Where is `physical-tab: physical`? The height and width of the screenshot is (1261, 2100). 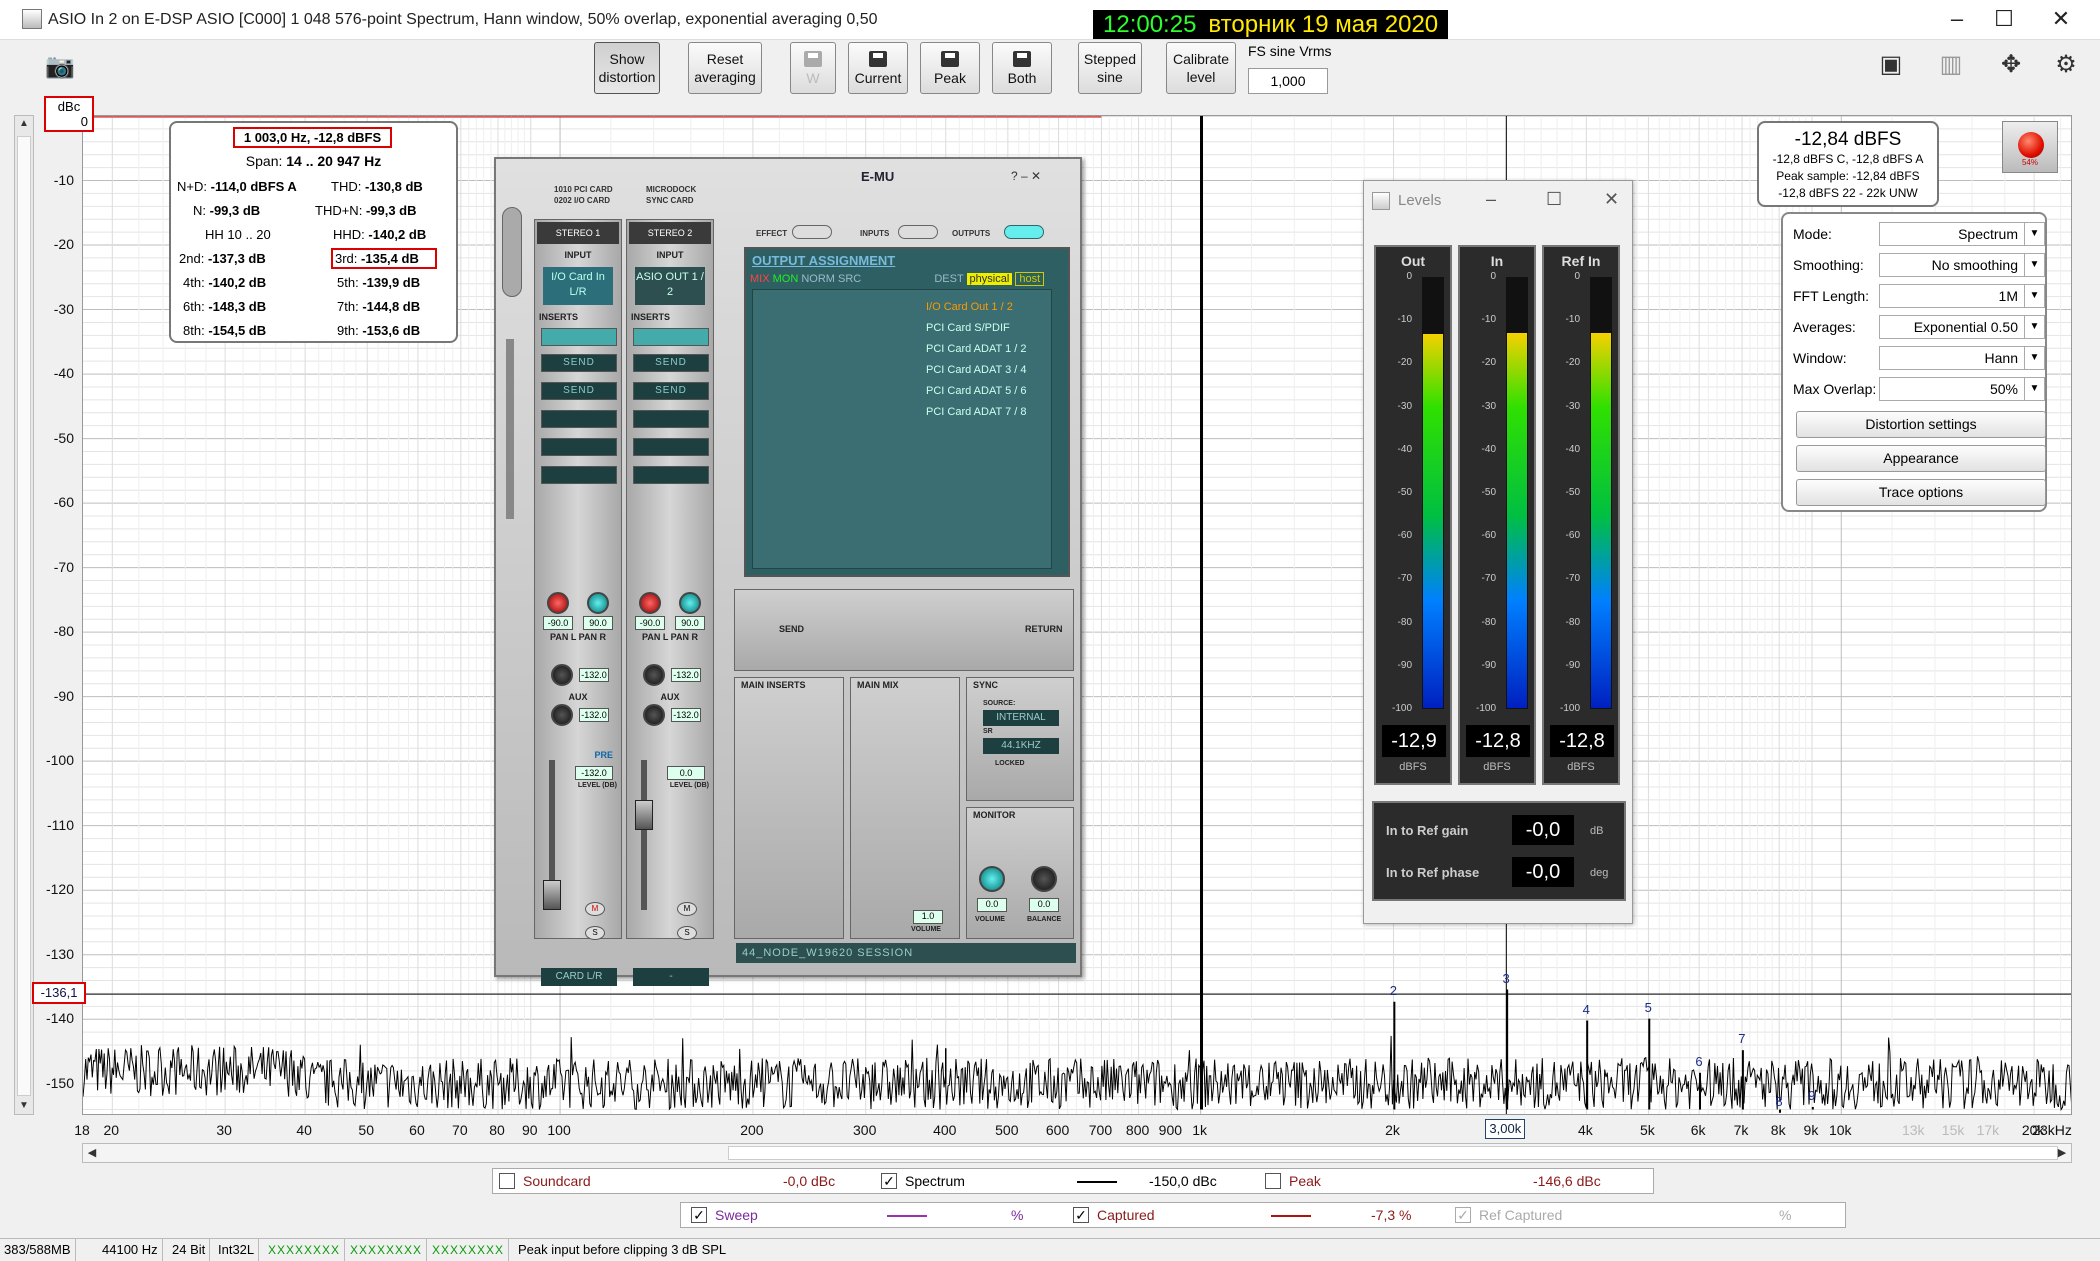
physical-tab: physical is located at coordinates (989, 279).